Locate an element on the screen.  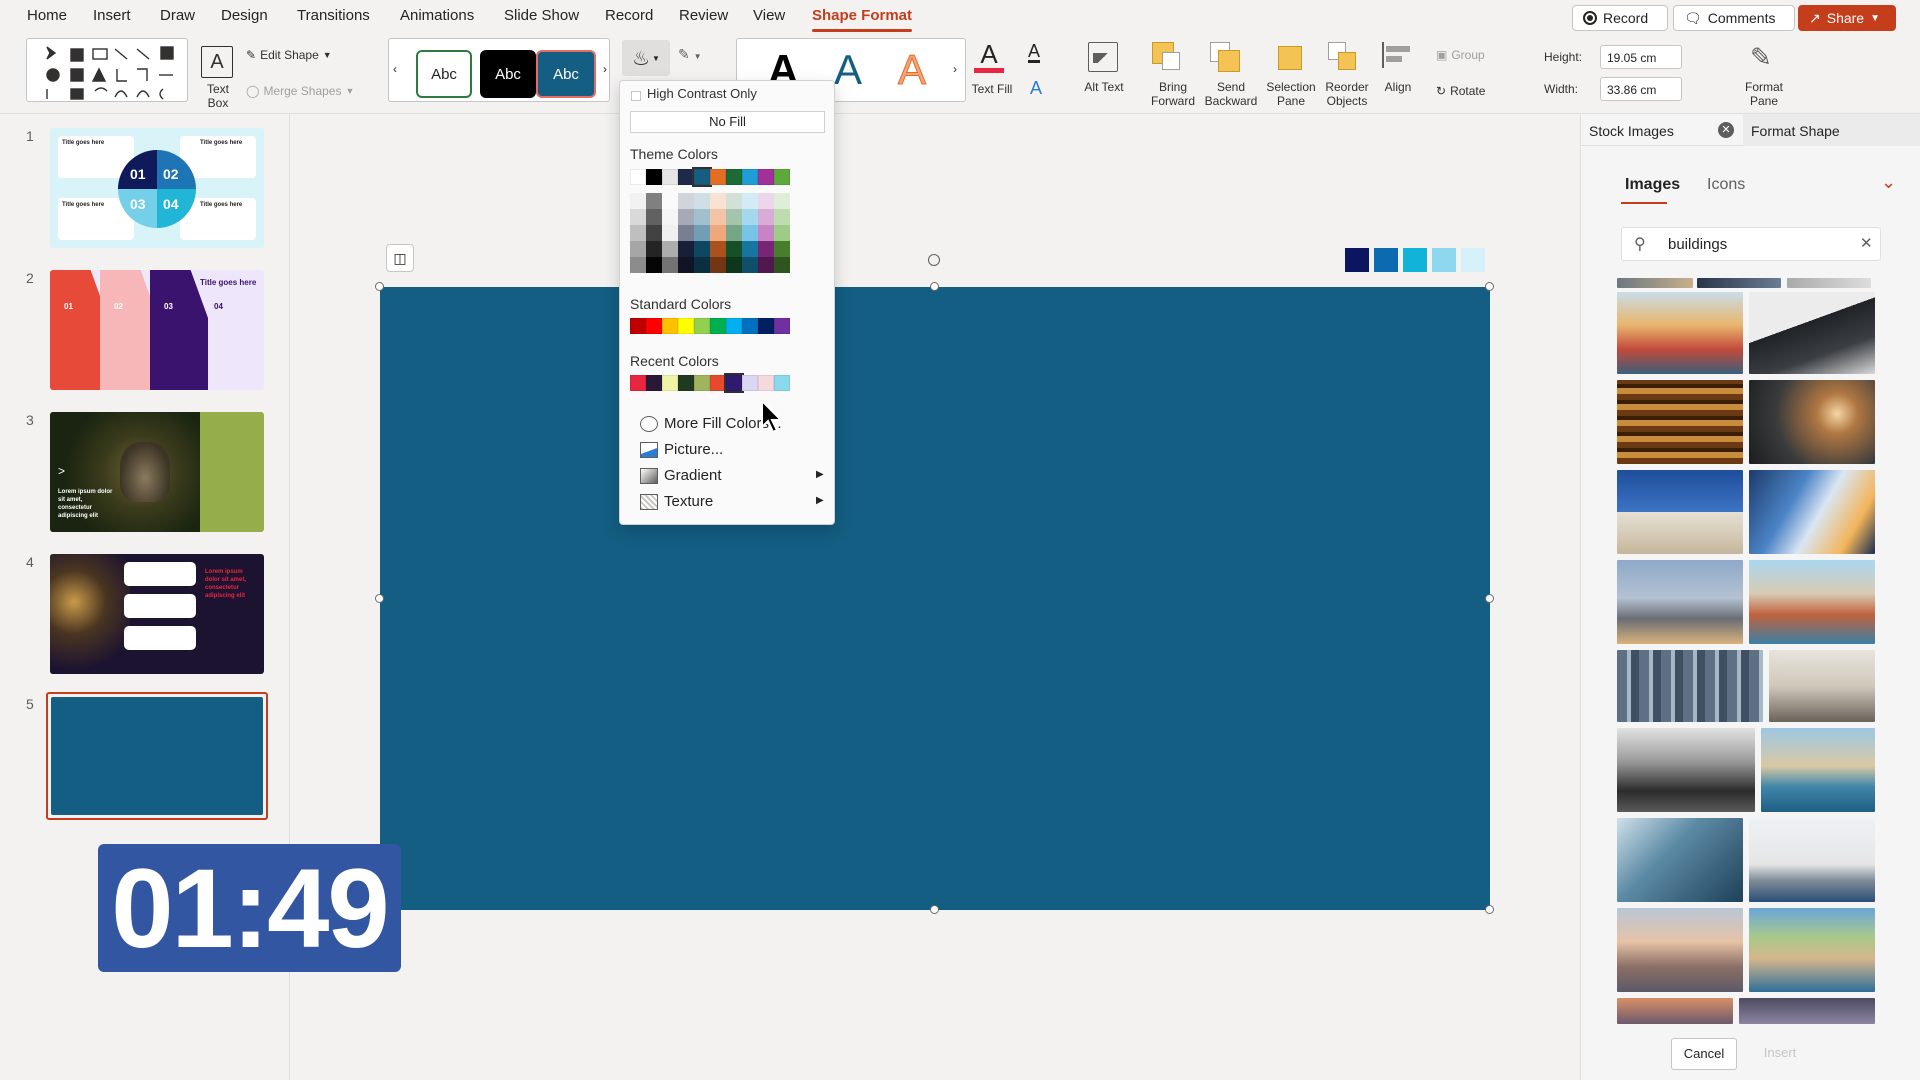
high-contrast-checkbox is located at coordinates (636, 96).